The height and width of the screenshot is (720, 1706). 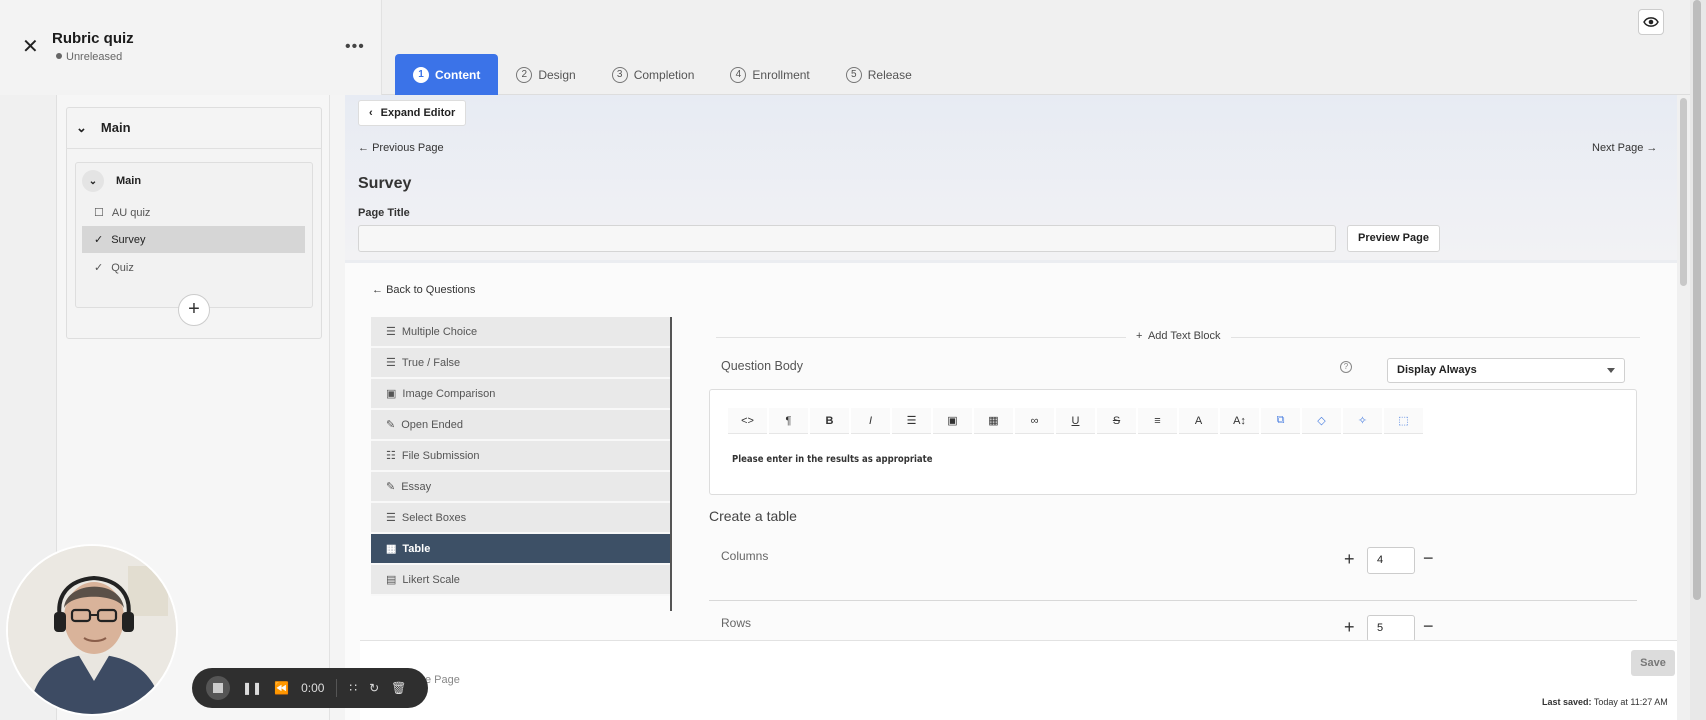 What do you see at coordinates (557, 74) in the screenshot?
I see `tab-label: Design` at bounding box center [557, 74].